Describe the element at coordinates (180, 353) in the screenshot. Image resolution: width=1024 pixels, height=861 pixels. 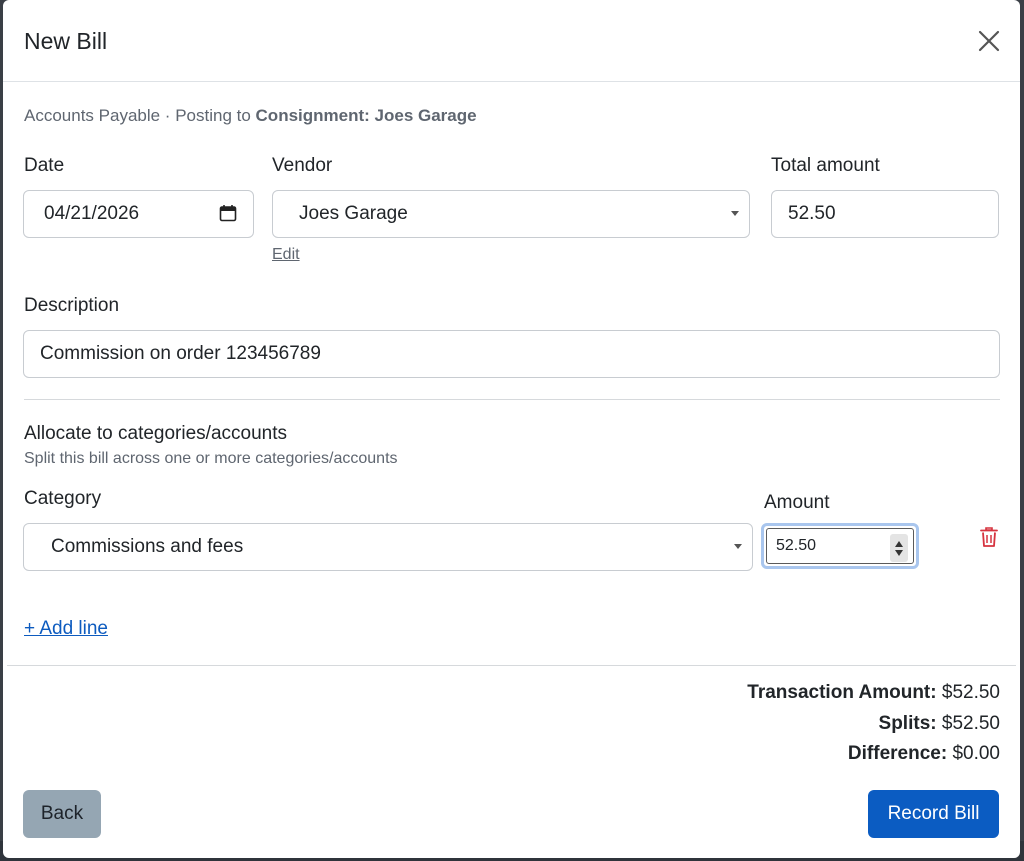
I see `description-value: Commission on order 123456789` at that location.